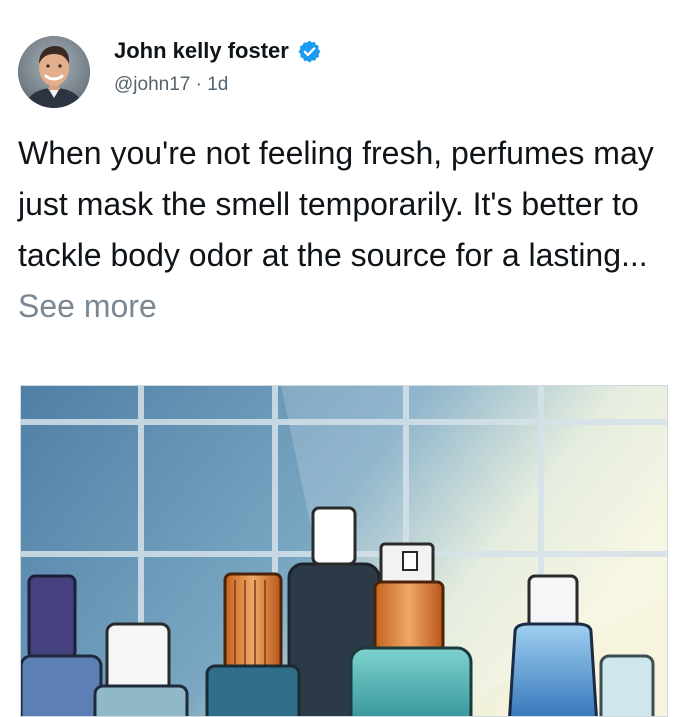 This screenshot has width=700, height=717. What do you see at coordinates (87, 306) in the screenshot?
I see `see-more-link: See more` at bounding box center [87, 306].